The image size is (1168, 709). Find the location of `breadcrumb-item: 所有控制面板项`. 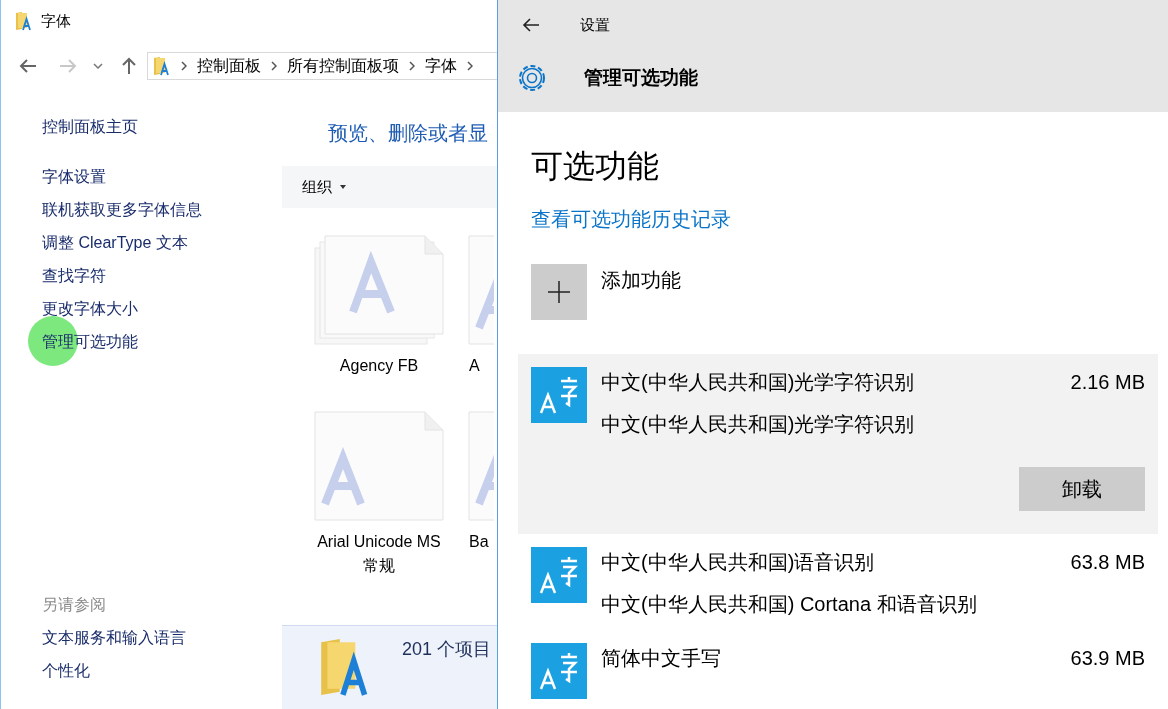

breadcrumb-item: 所有控制面板项 is located at coordinates (343, 66).